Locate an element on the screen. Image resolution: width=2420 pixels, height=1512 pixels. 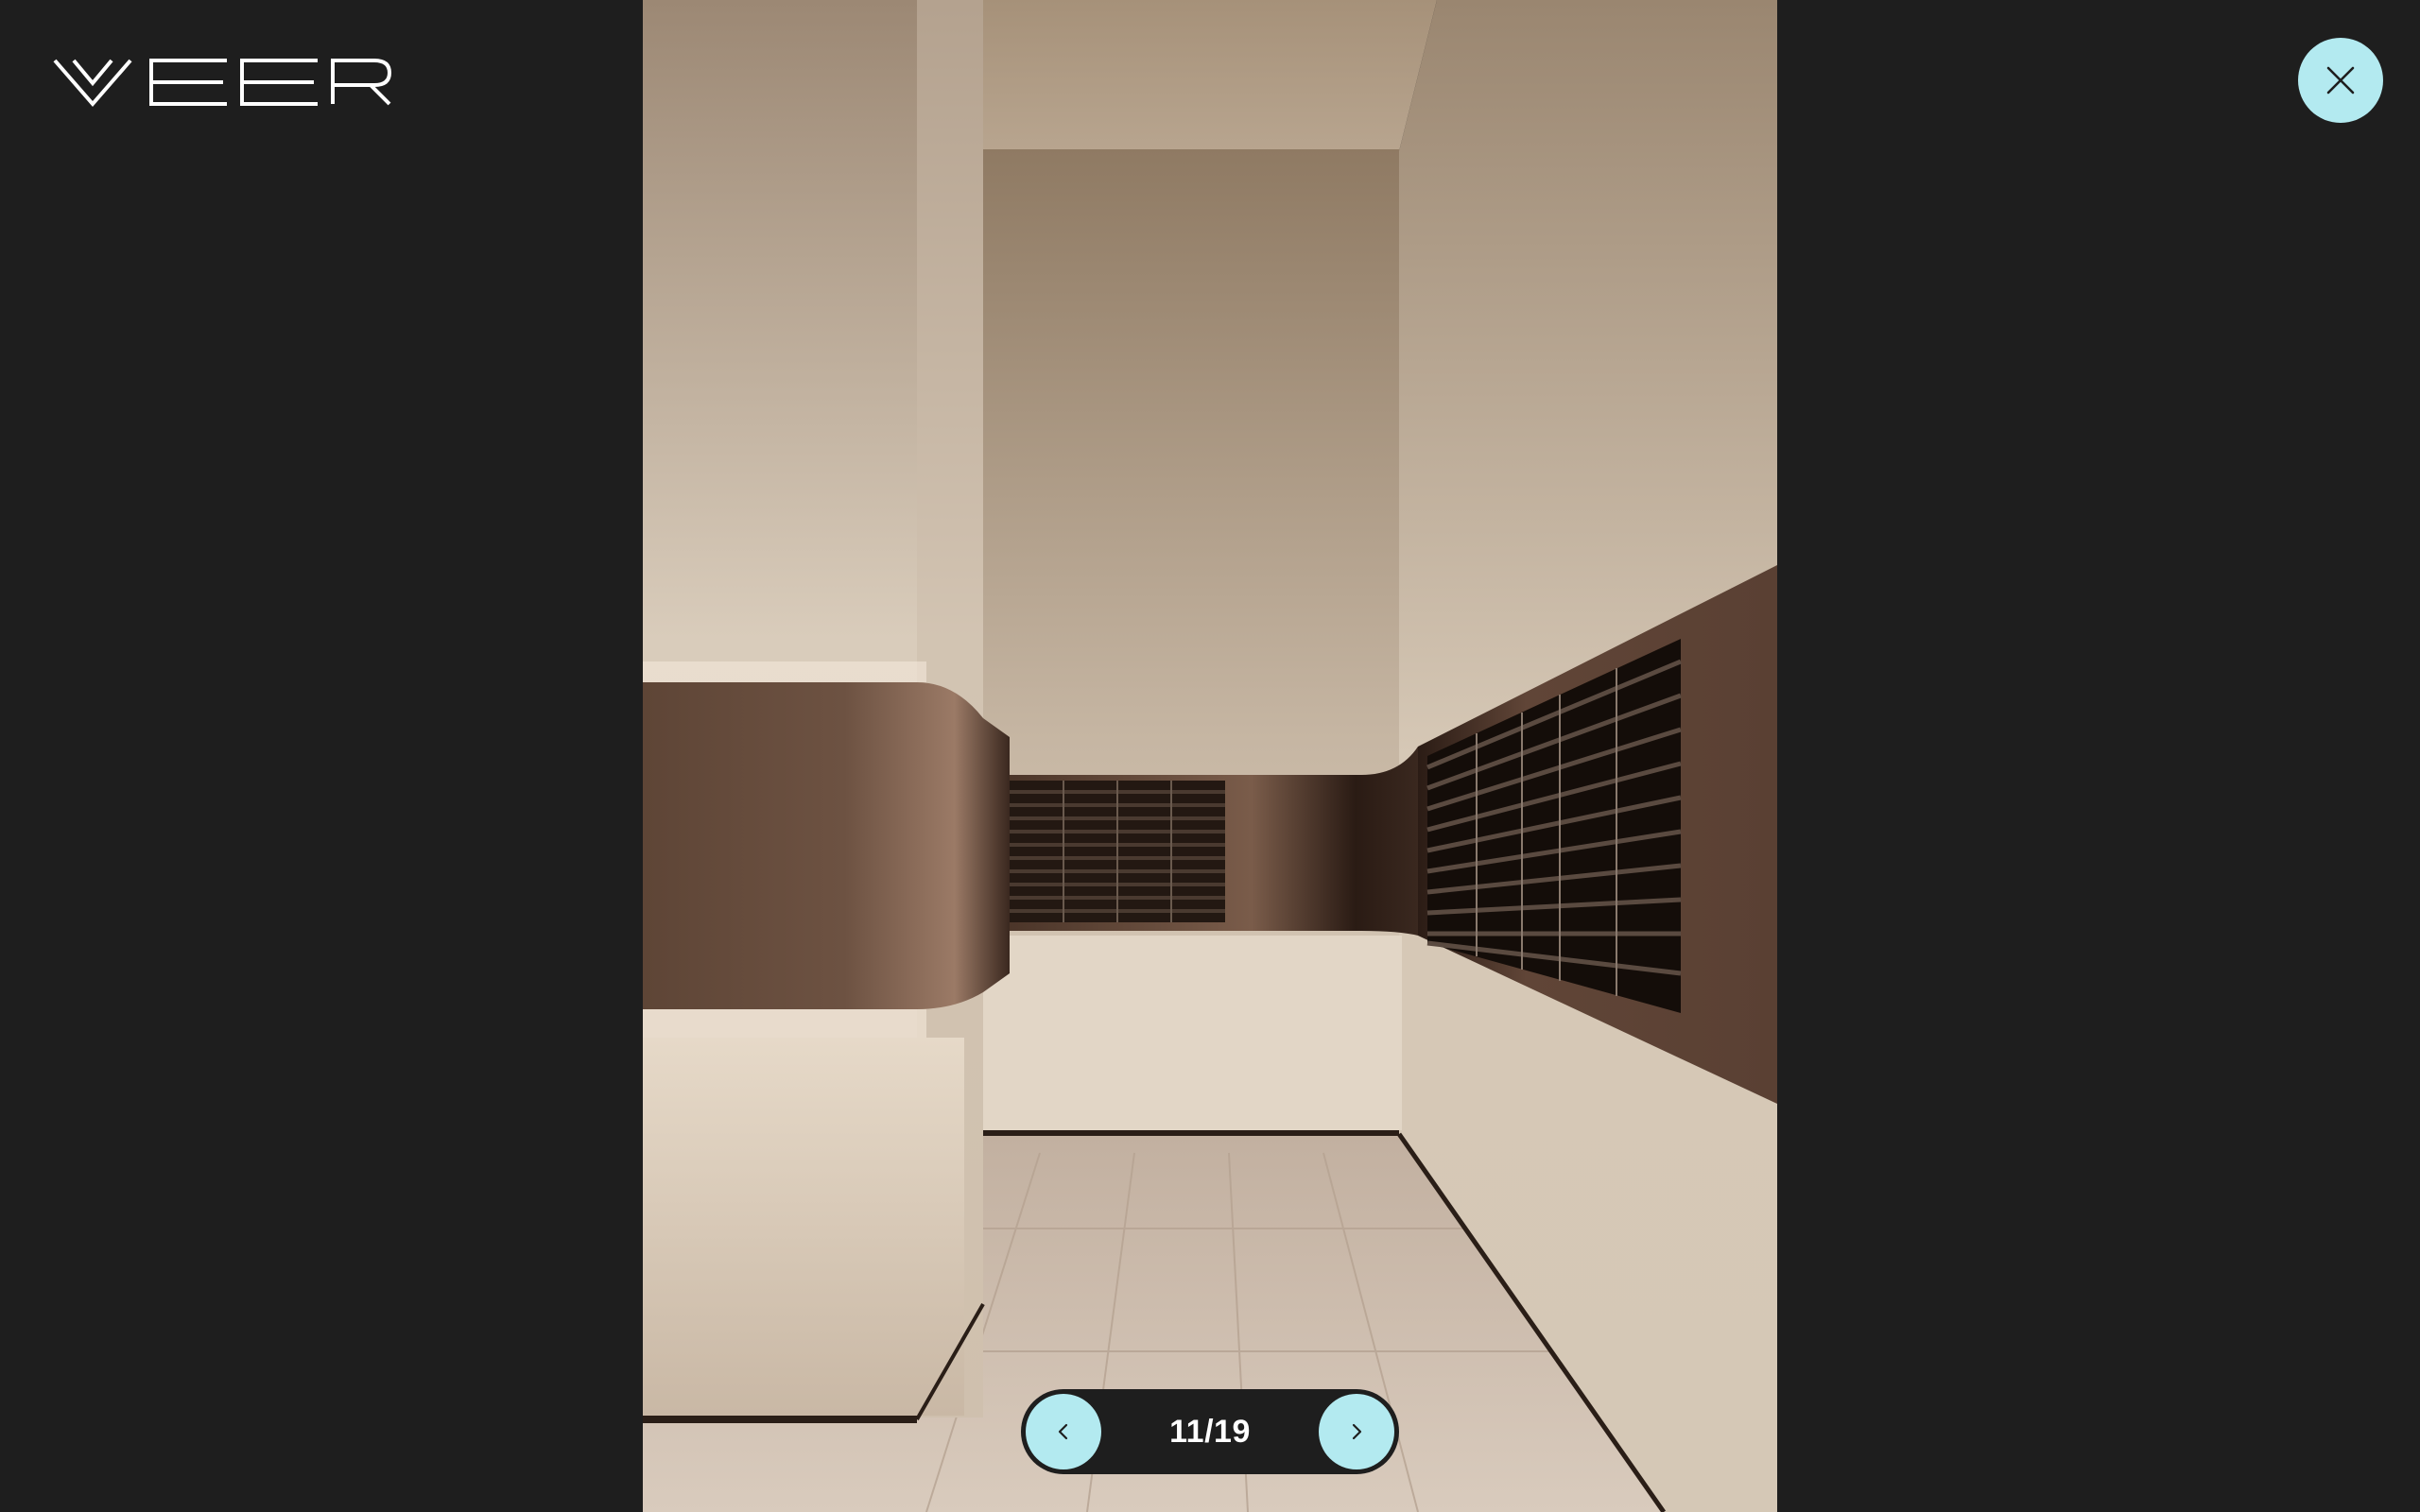
close-icon is located at coordinates (2340, 80).